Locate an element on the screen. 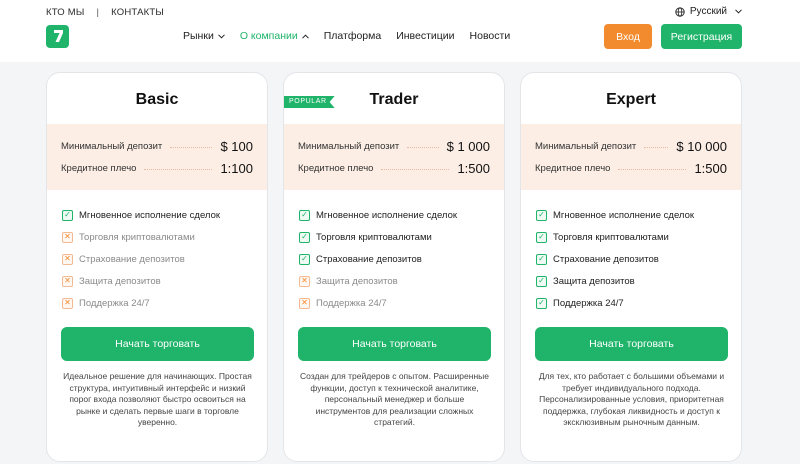 The height and width of the screenshot is (464, 800). nav-about-label: О компании is located at coordinates (268, 36).